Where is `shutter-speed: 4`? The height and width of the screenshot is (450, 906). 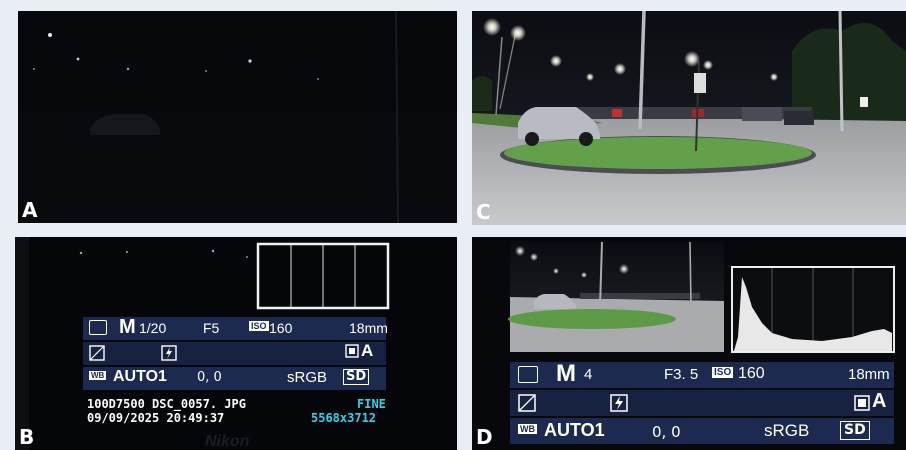
shutter-speed: 4 is located at coordinates (588, 374).